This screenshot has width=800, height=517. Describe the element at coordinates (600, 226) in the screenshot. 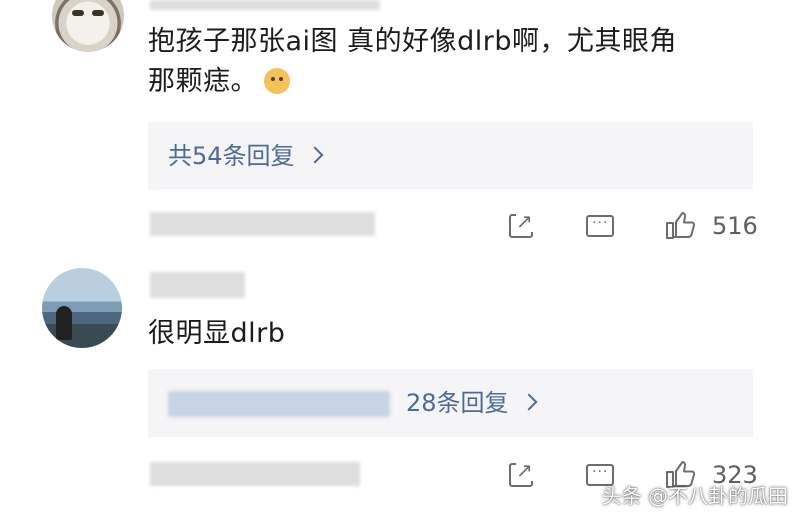

I see `comment-icon` at that location.